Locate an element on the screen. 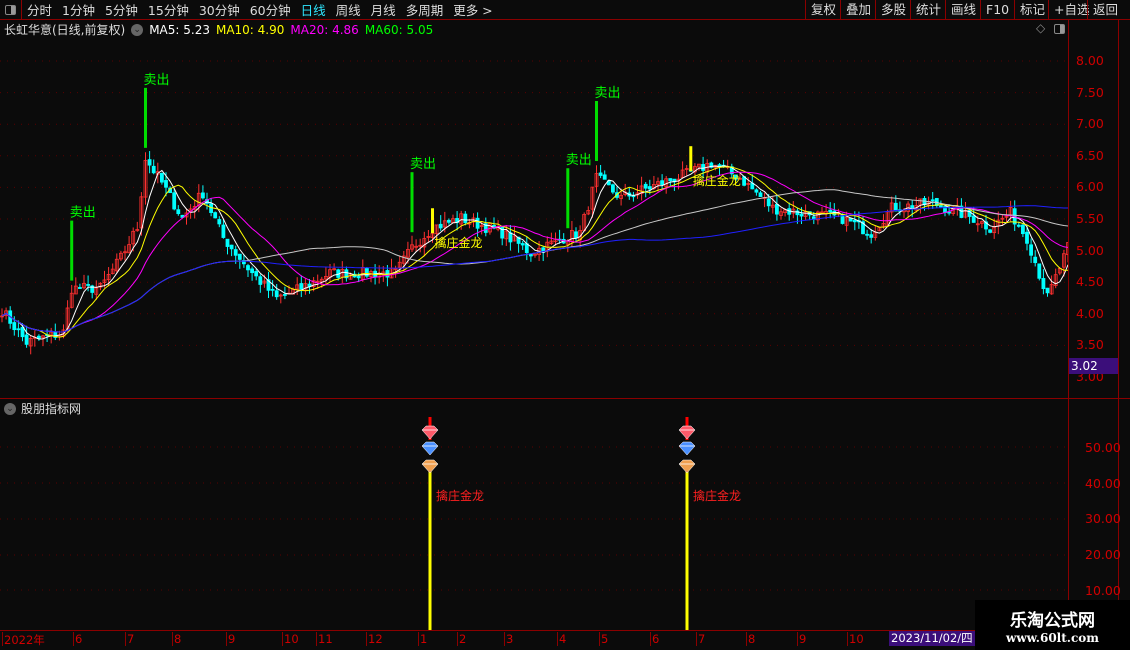 This screenshot has width=1130, height=650. toolbar-button: 复权 is located at coordinates (823, 10).